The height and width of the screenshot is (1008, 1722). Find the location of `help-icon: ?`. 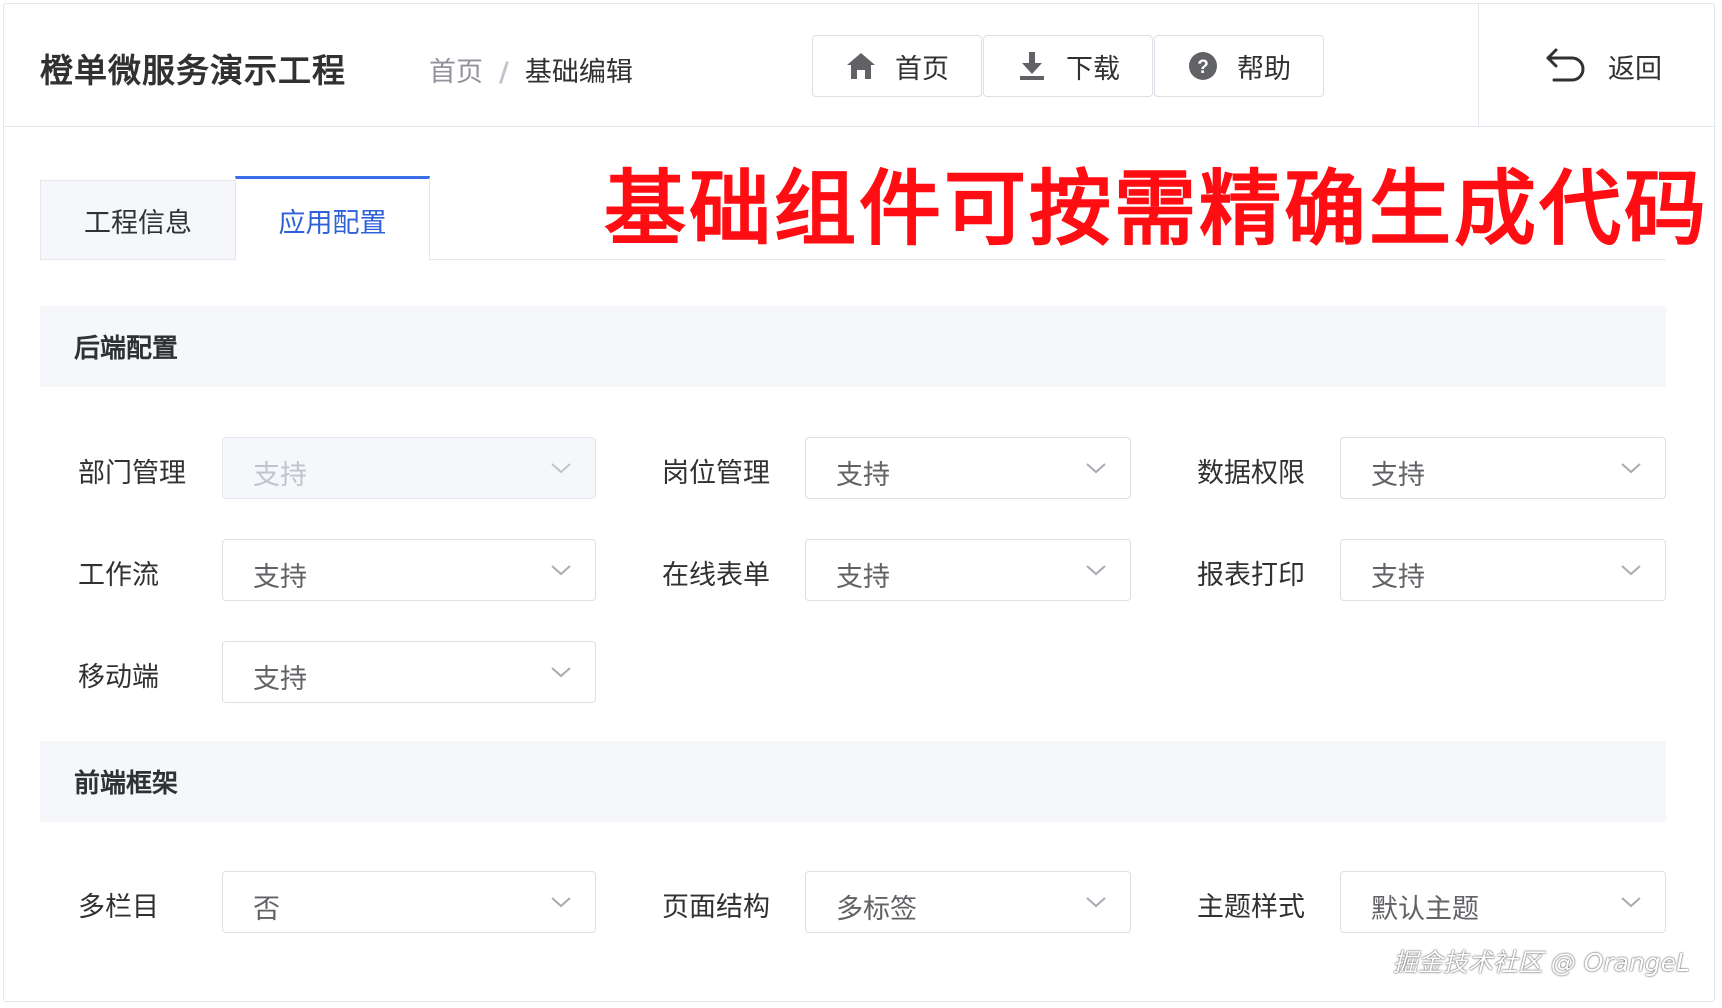

help-icon: ? is located at coordinates (1203, 66).